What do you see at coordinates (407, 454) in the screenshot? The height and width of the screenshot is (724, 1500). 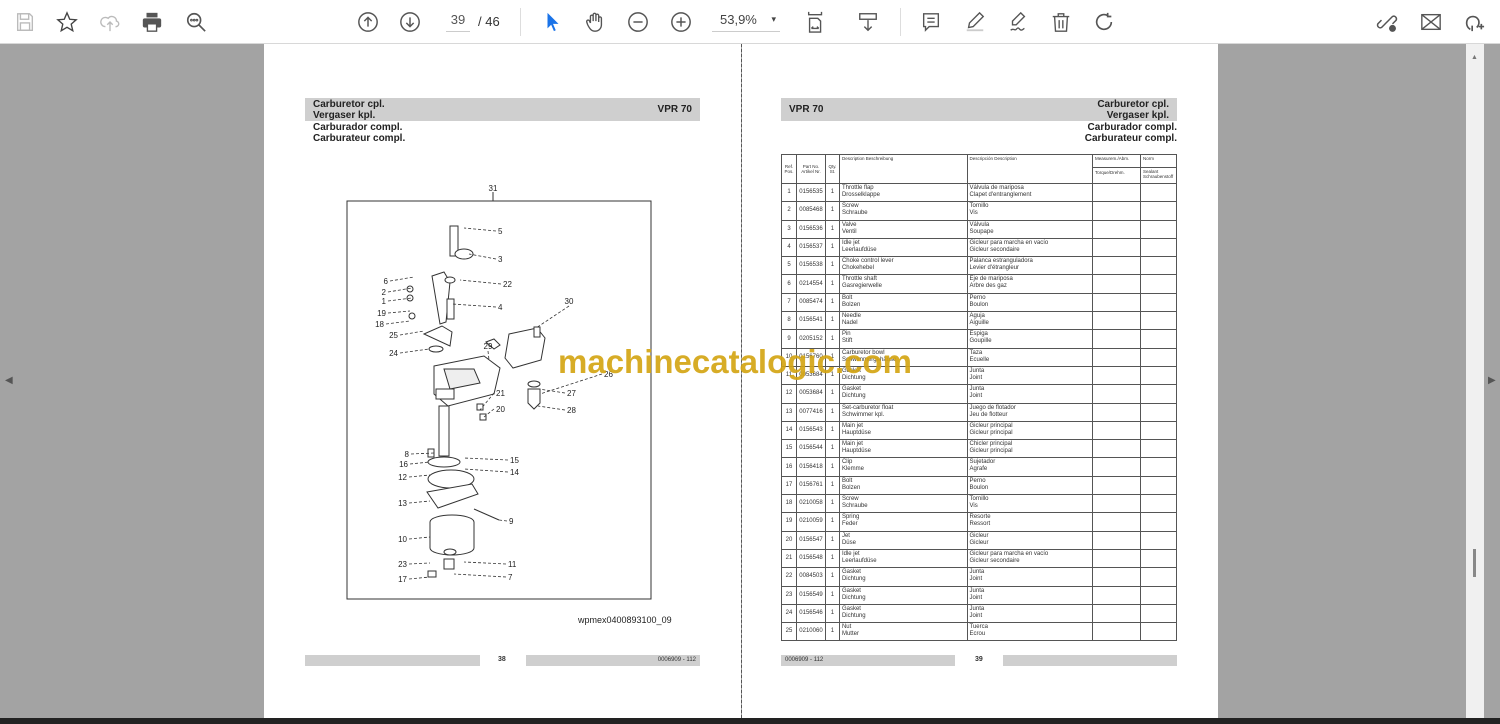 I see `callout-label: 8` at bounding box center [407, 454].